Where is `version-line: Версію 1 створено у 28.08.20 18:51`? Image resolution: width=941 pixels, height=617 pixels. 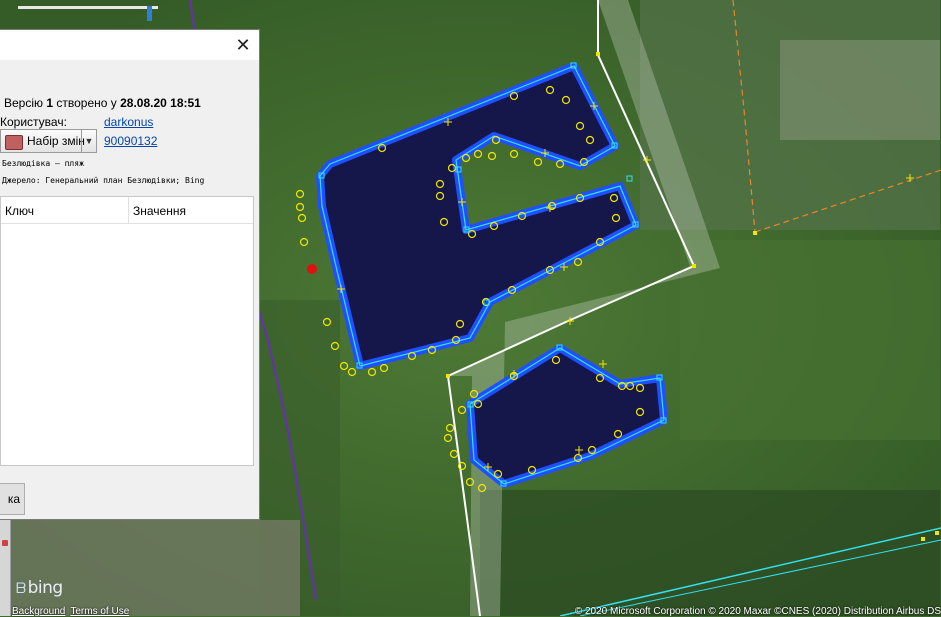
version-line: Версію 1 створено у 28.08.20 18:51 is located at coordinates (102, 103).